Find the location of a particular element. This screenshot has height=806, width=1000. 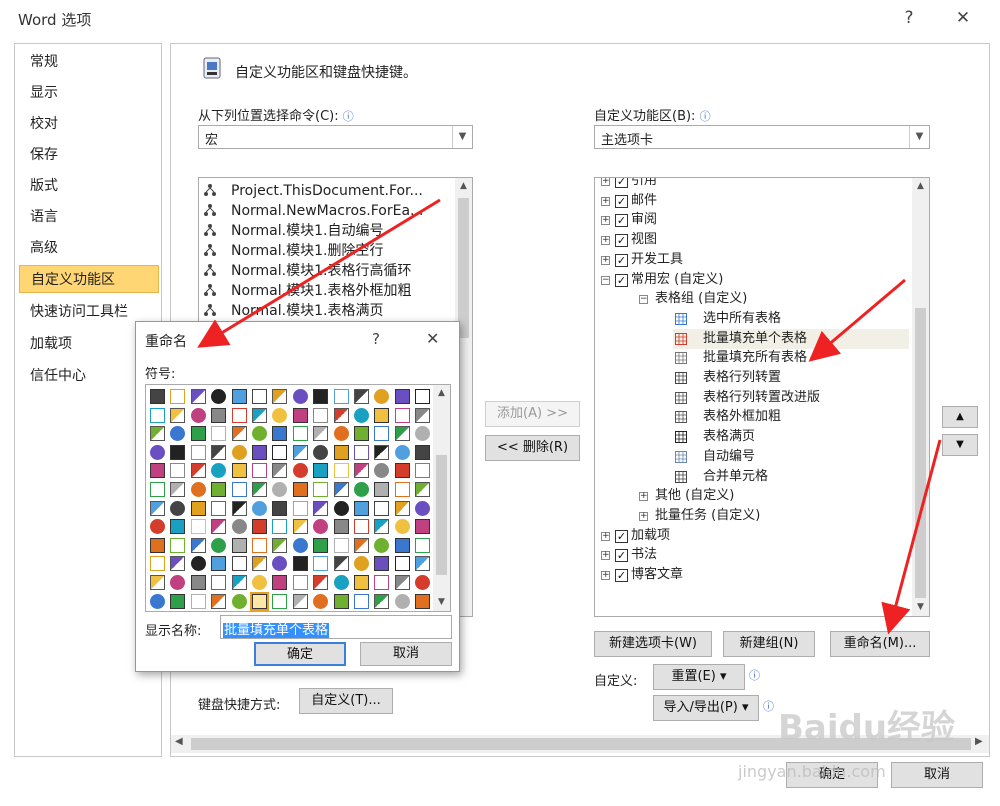

rename-close-button: ✕ is located at coordinates (432, 338).